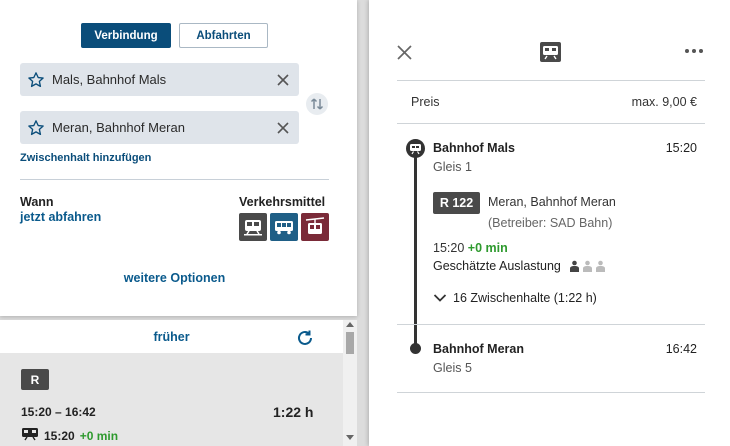  Describe the element at coordinates (552, 202) in the screenshot. I see `line-direction: Meran, Bahnhof Meran` at that location.